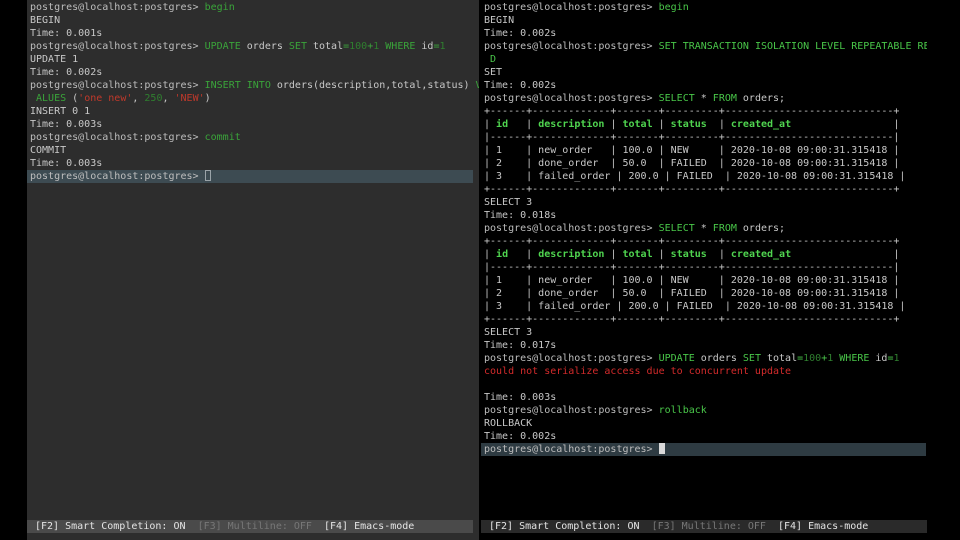 The width and height of the screenshot is (960, 540). Describe the element at coordinates (254, 150) in the screenshot. I see `terminal-line: COMMIT` at that location.